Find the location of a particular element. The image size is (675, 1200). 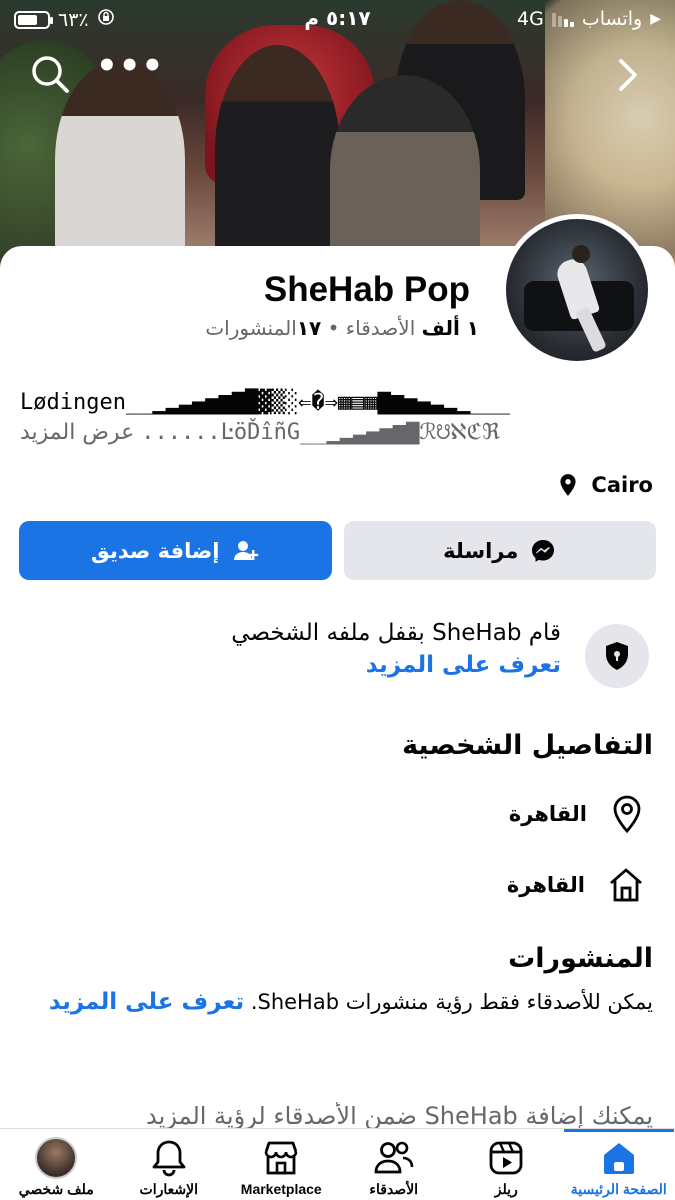

friends-icon is located at coordinates (394, 1157).